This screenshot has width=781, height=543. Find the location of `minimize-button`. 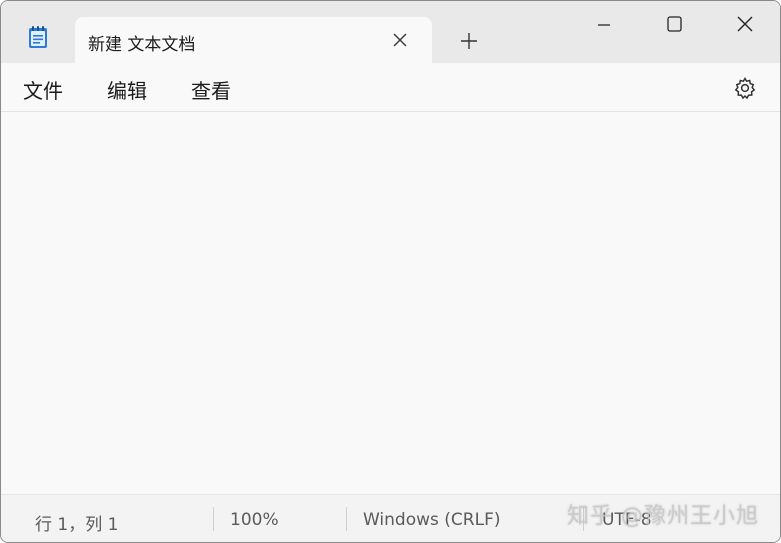

minimize-button is located at coordinates (604, 25).